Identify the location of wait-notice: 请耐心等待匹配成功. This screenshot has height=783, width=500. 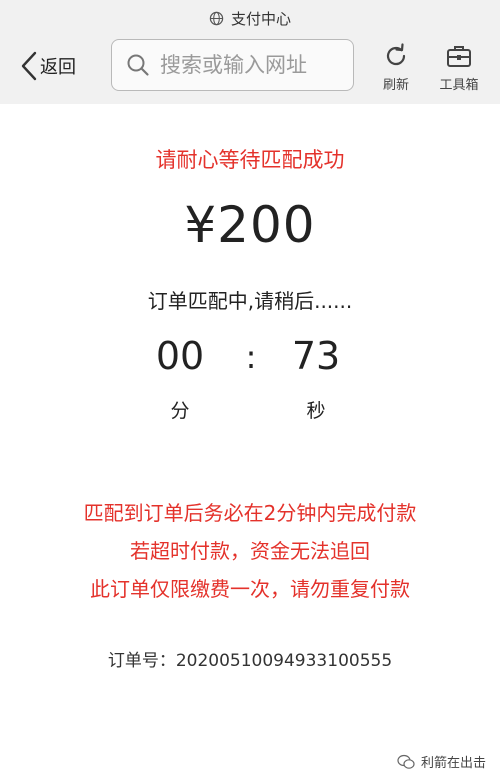
(250, 160).